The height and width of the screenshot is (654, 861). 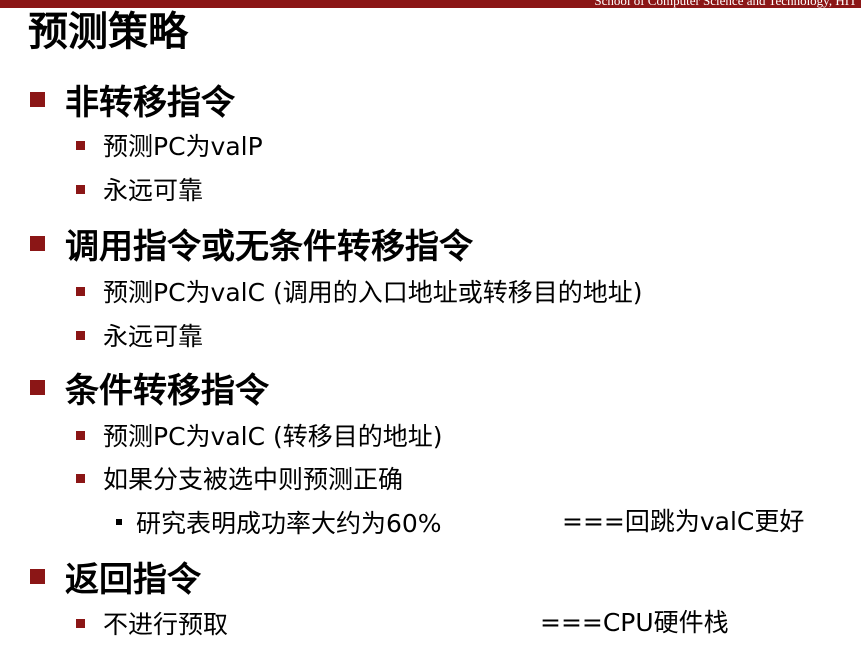 What do you see at coordinates (183, 146) in the screenshot?
I see `bullet-text: 预测PC为valP` at bounding box center [183, 146].